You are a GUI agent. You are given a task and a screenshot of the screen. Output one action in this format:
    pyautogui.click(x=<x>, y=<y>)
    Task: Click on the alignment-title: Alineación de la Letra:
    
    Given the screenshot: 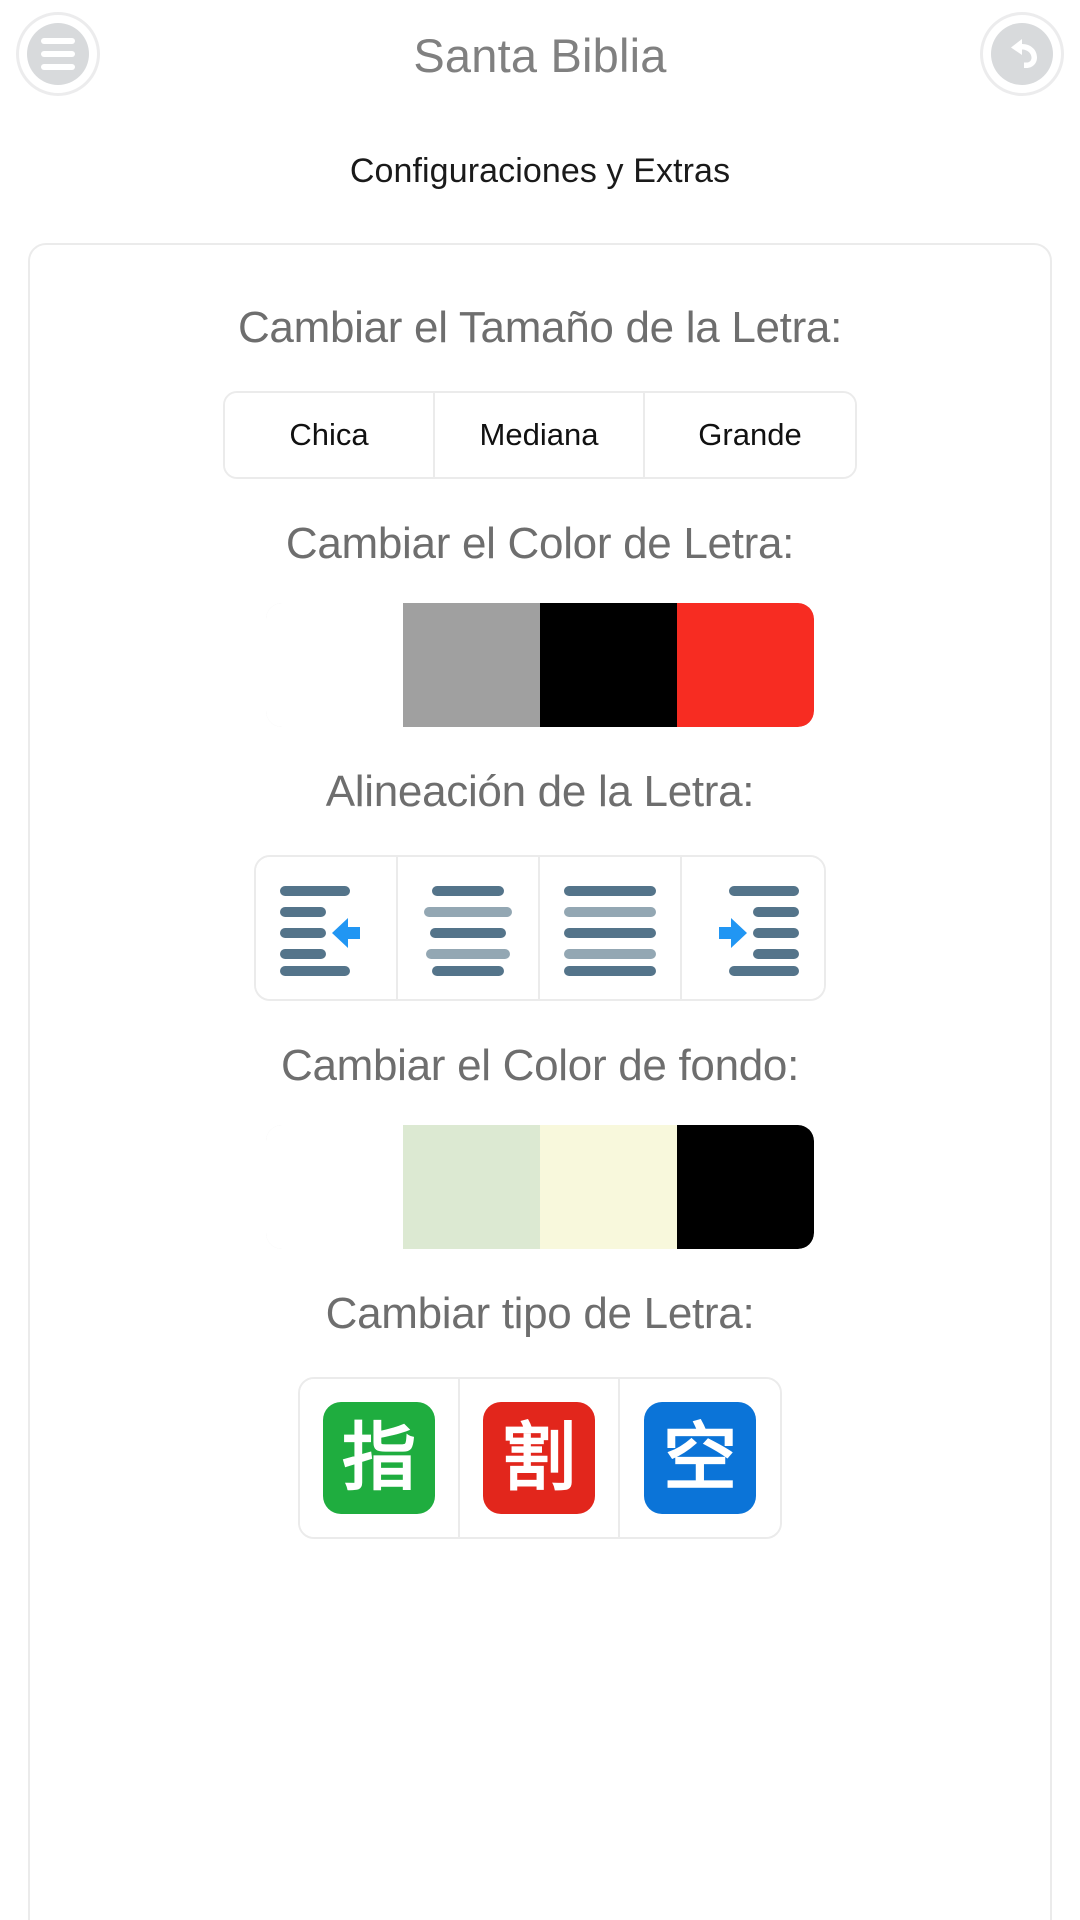 What is the action you would take?
    pyautogui.click(x=540, y=791)
    